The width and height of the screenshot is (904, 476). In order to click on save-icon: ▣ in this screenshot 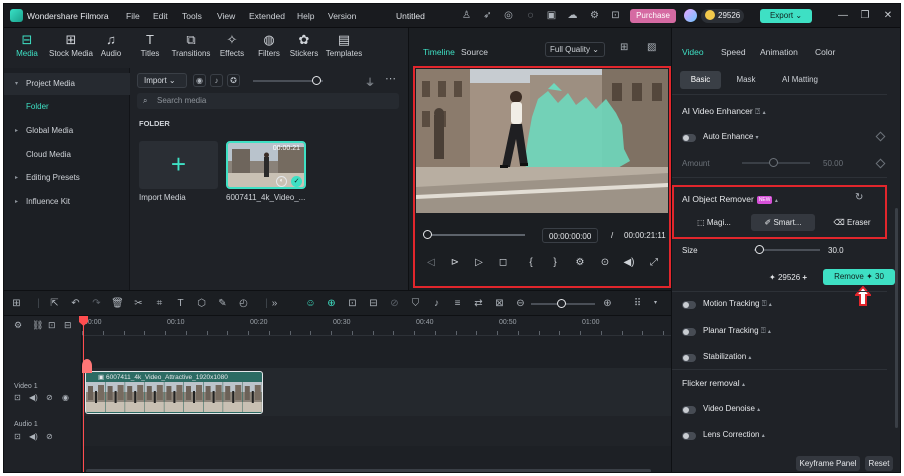, I will do `click(551, 15)`.